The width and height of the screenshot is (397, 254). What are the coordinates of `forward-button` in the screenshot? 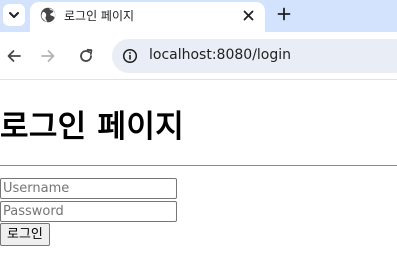 It's located at (48, 56).